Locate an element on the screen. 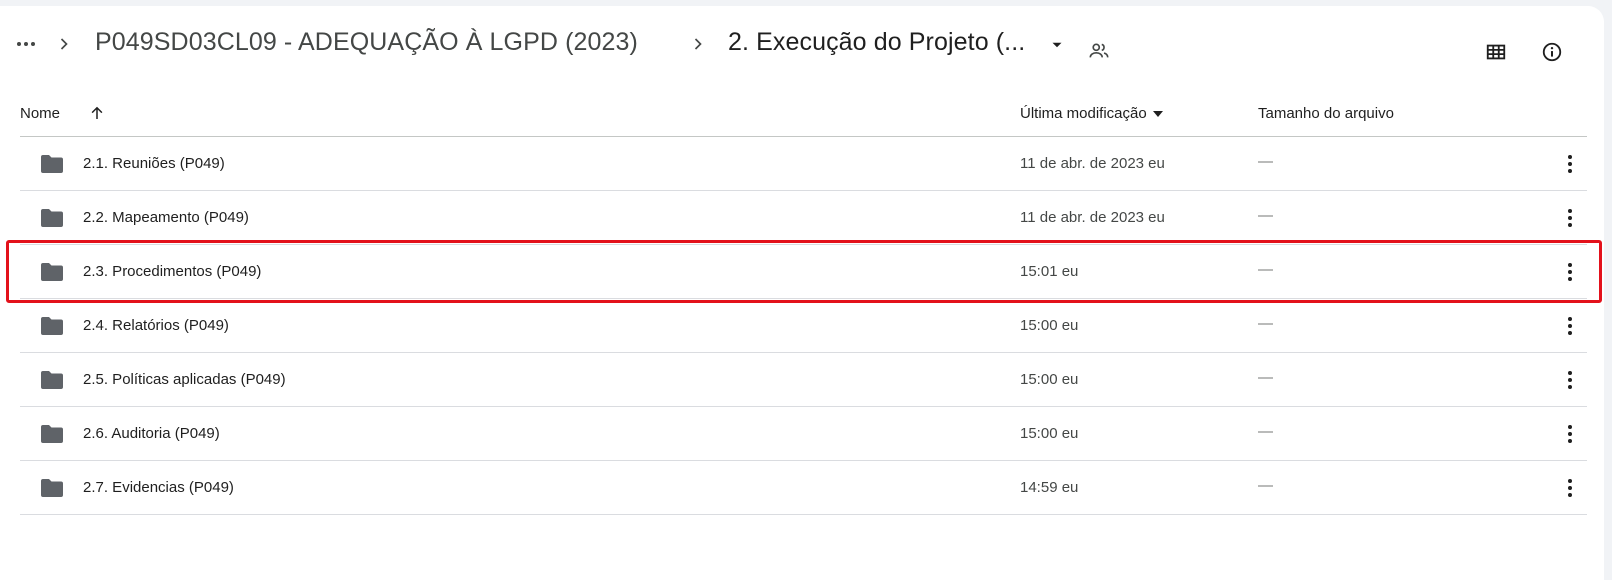  file-name: 2.1. Reuniões (P049) is located at coordinates (154, 163).